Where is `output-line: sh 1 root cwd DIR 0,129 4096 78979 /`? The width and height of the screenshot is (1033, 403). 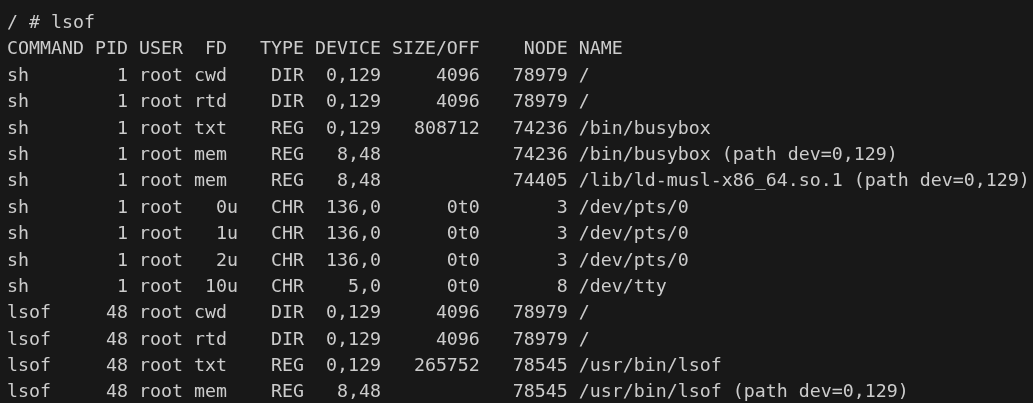
output-line: sh 1 root cwd DIR 0,129 4096 78979 / is located at coordinates (298, 74).